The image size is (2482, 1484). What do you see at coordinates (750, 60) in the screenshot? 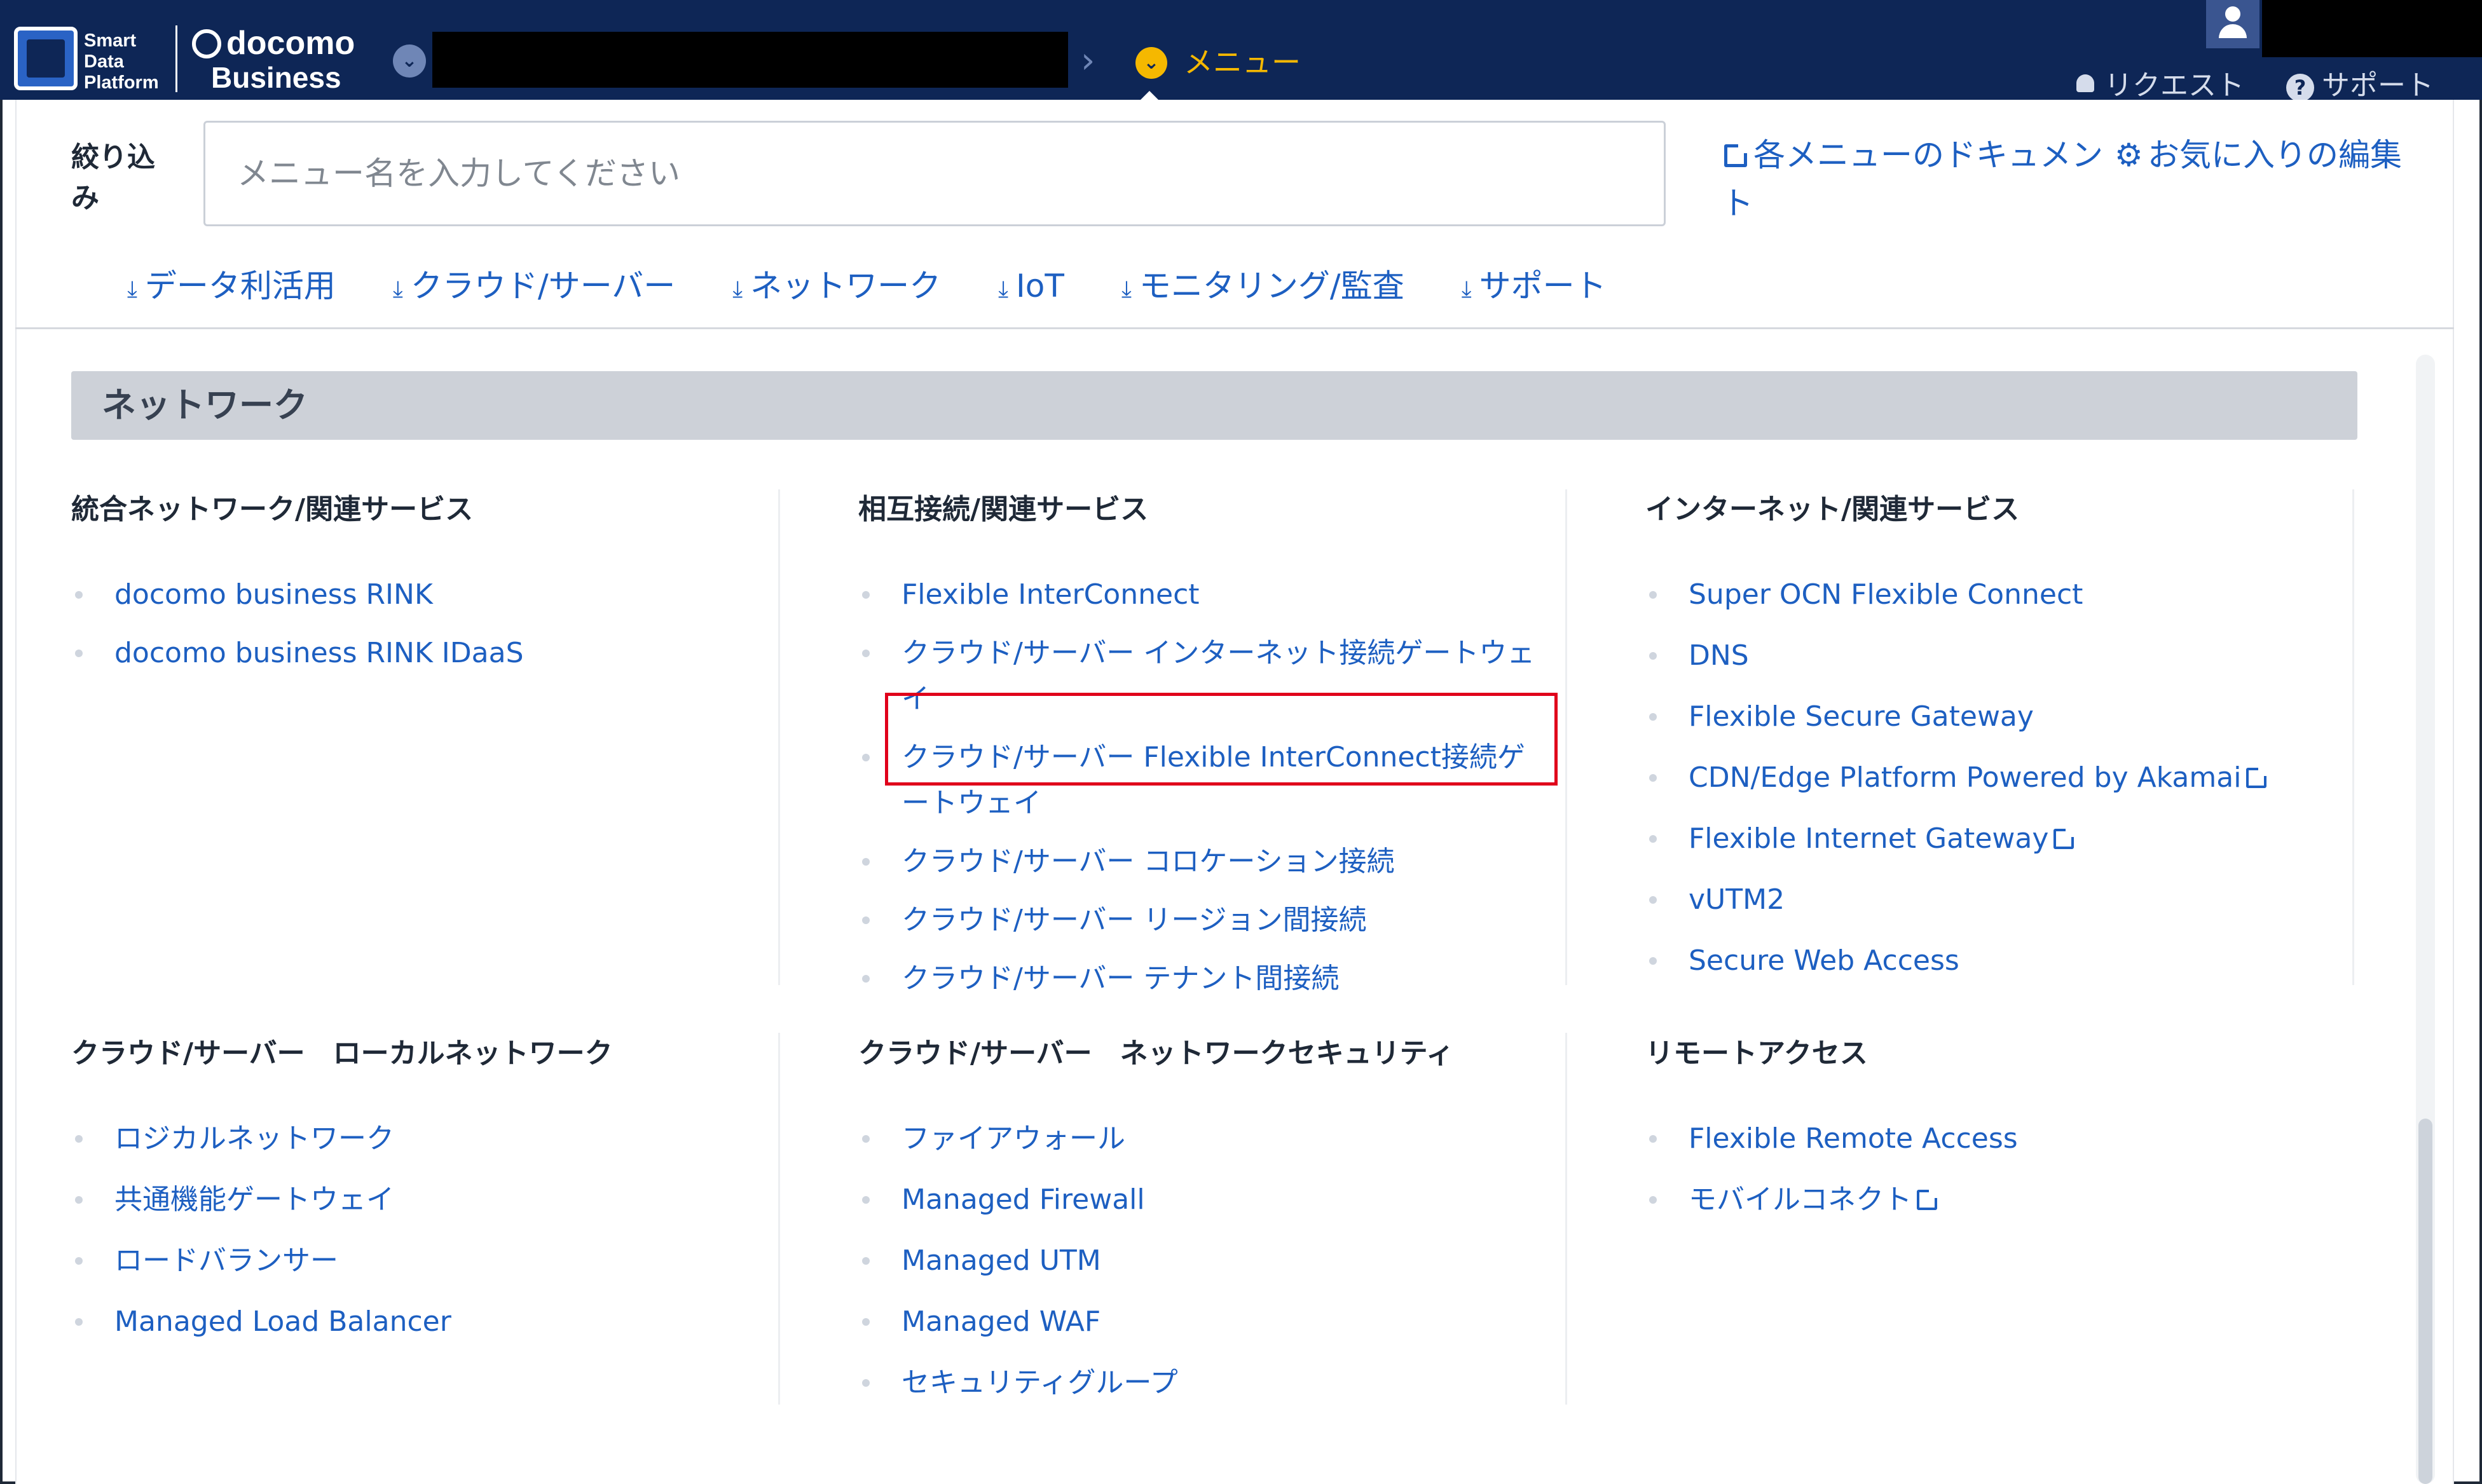
I see `tenant-name-redacted` at bounding box center [750, 60].